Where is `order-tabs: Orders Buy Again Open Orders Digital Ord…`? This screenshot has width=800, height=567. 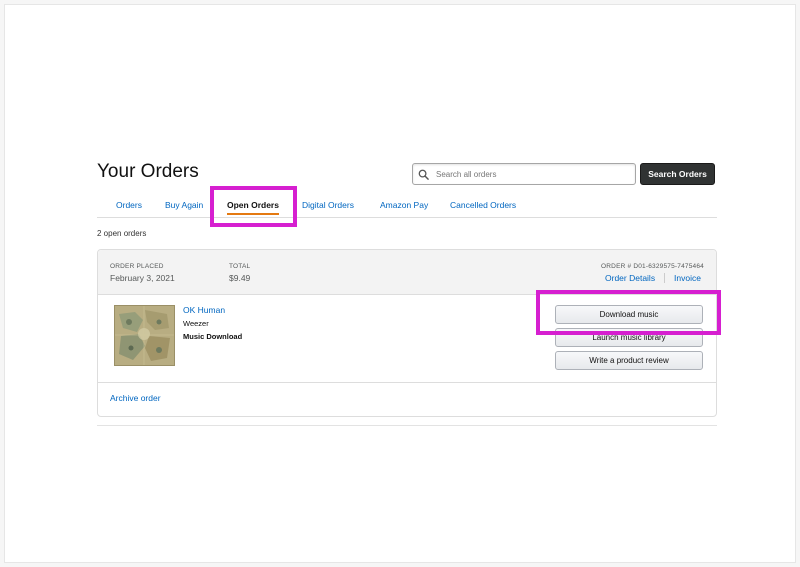
order-tabs: Orders Buy Again Open Orders Digital Ord… is located at coordinates (407, 205).